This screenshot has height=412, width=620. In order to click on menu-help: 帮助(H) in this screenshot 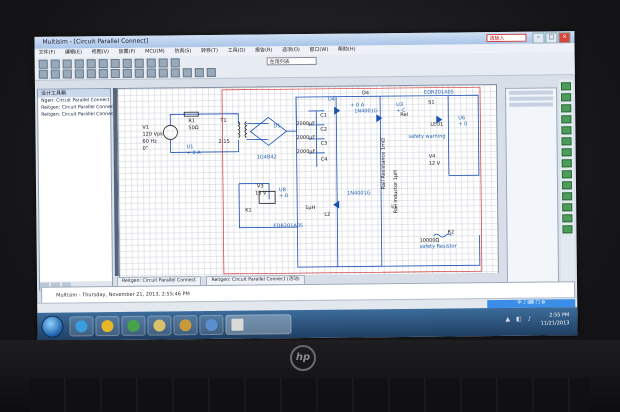, I will do `click(347, 49)`.